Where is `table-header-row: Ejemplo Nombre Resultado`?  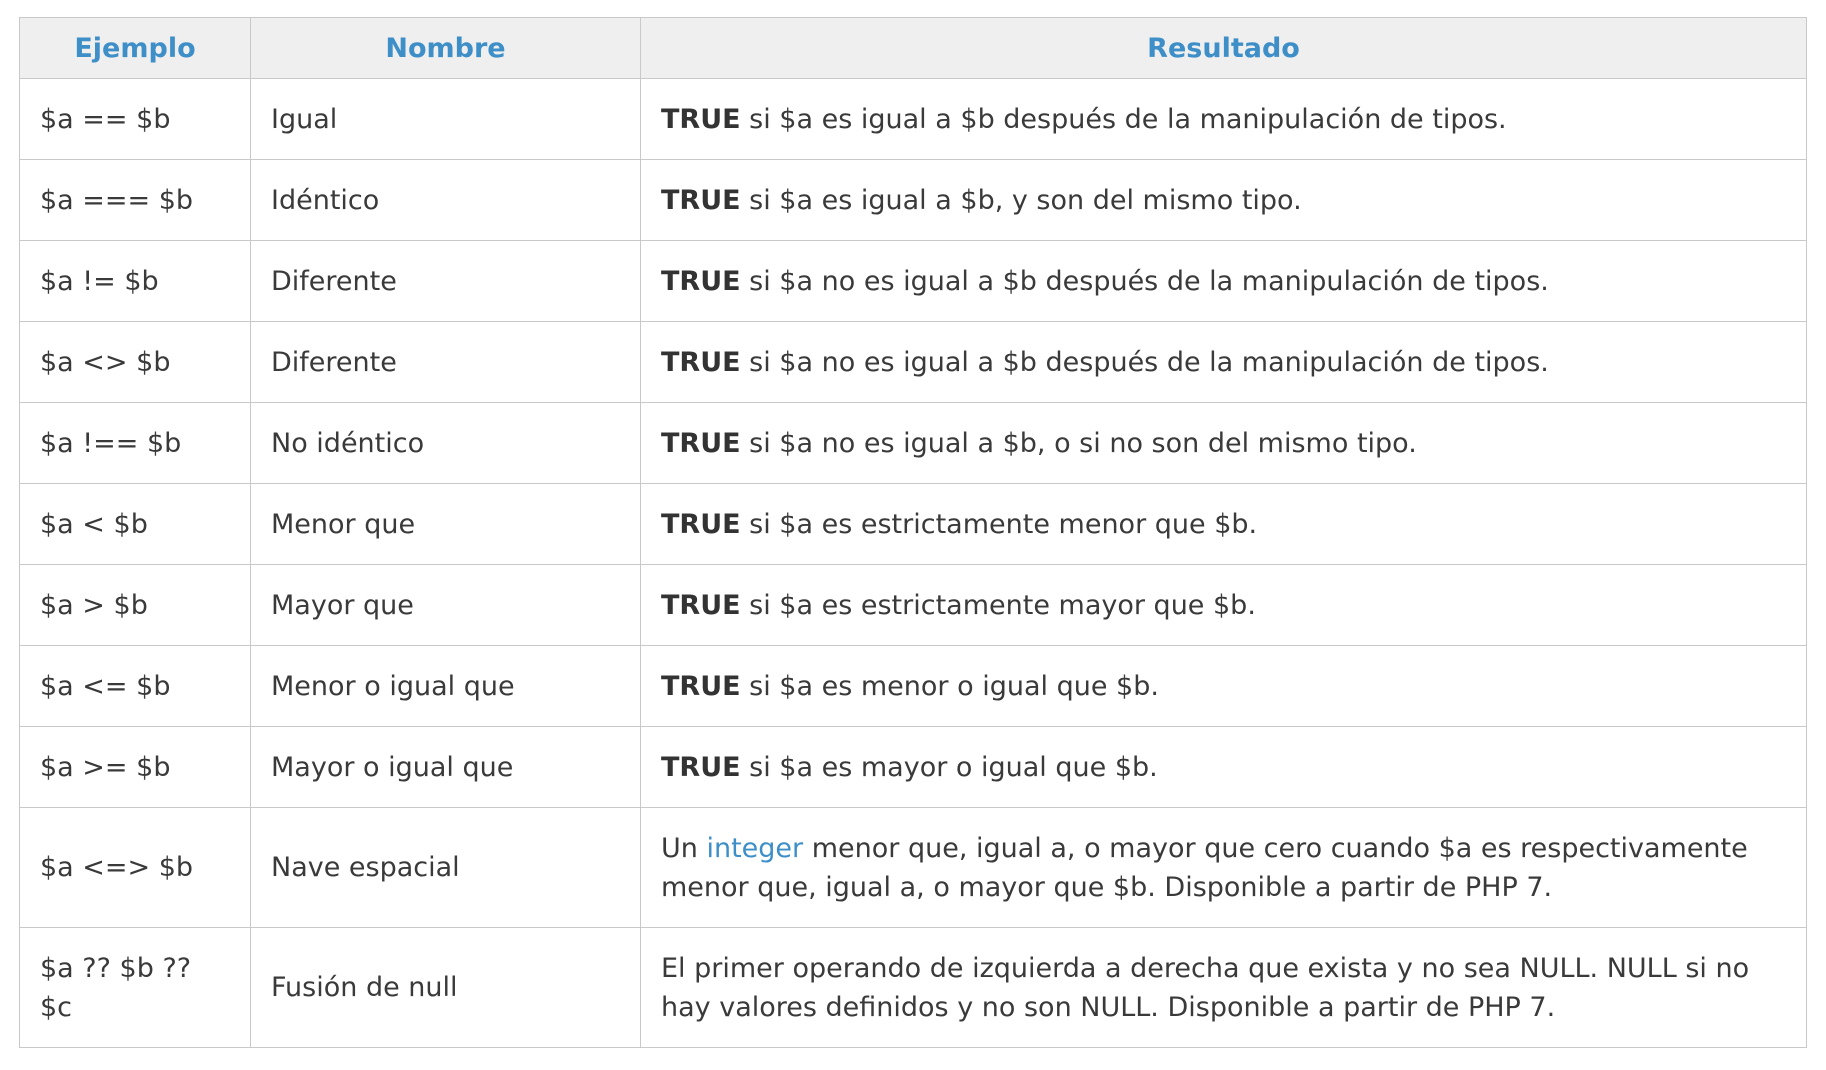
table-header-row: Ejemplo Nombre Resultado is located at coordinates (913, 48).